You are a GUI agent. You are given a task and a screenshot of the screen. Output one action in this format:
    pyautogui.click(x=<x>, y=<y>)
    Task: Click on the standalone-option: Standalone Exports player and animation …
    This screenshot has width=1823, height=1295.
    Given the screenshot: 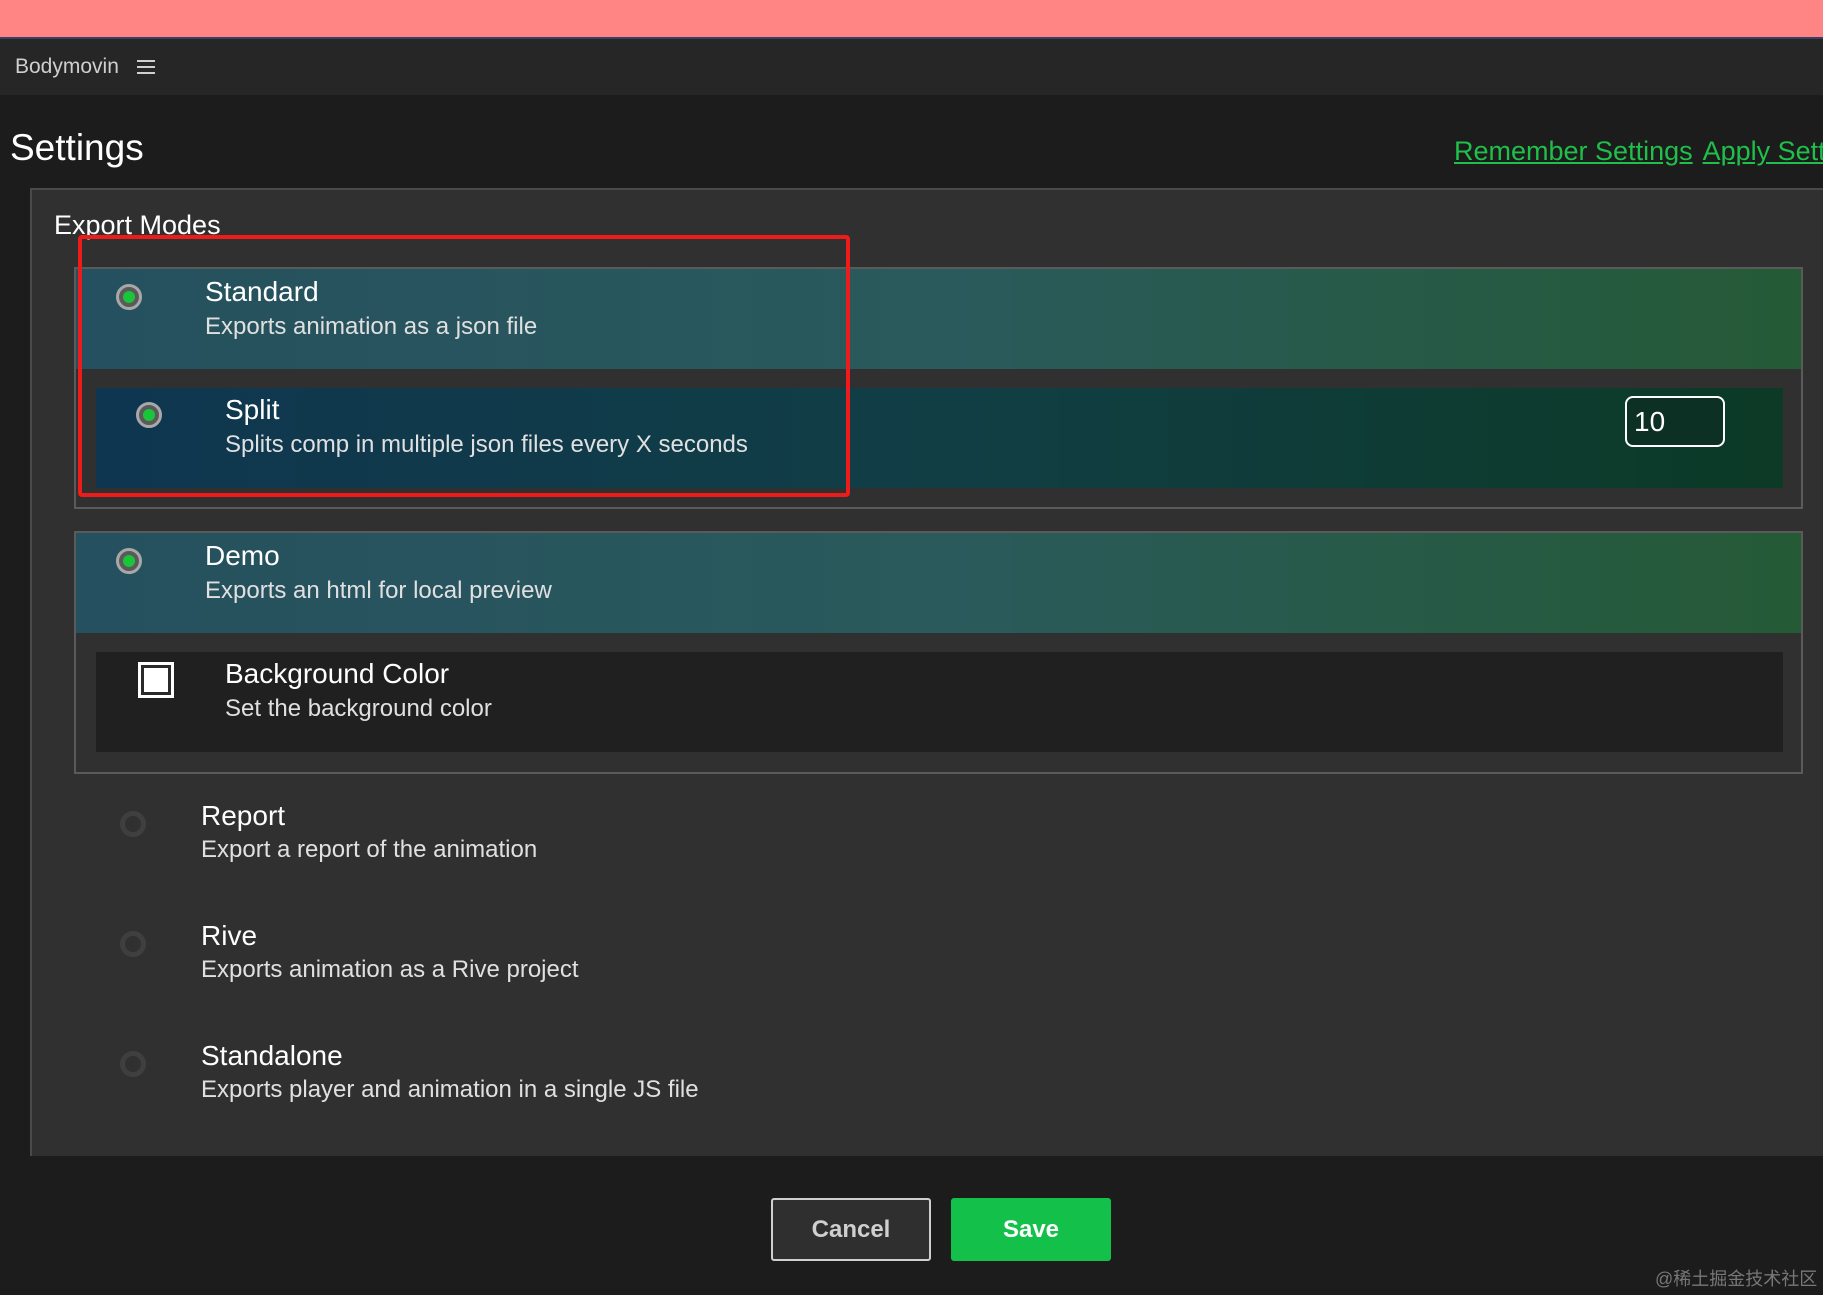 What is the action you would take?
    pyautogui.click(x=882, y=1080)
    